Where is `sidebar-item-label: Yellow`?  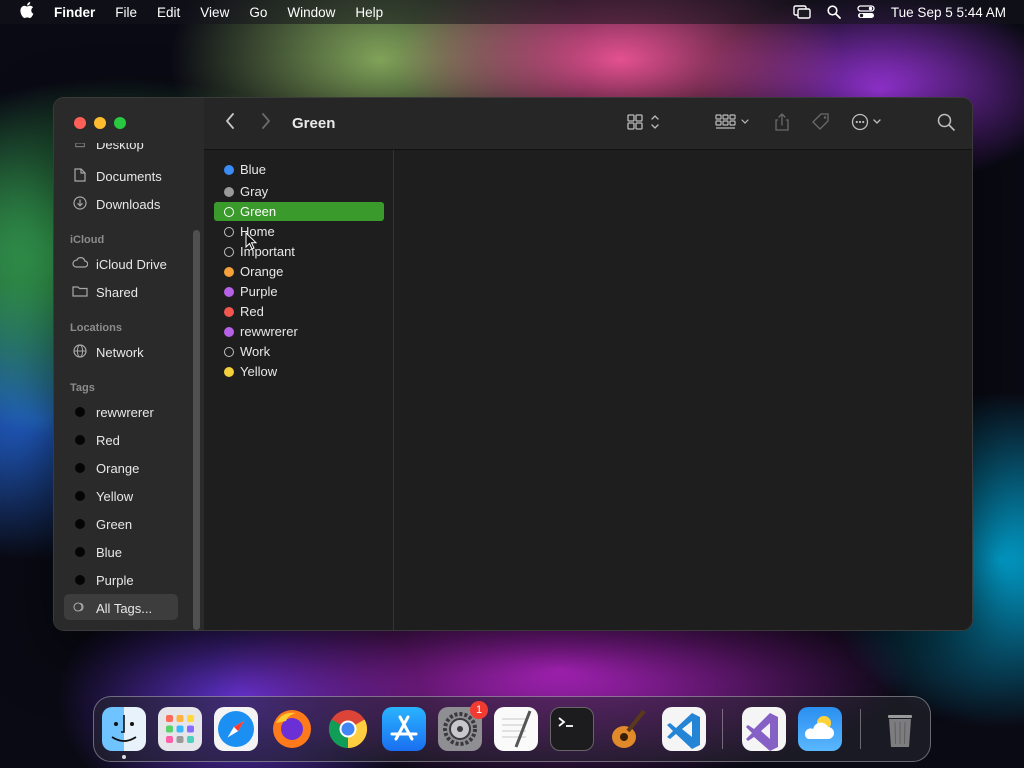 sidebar-item-label: Yellow is located at coordinates (115, 496).